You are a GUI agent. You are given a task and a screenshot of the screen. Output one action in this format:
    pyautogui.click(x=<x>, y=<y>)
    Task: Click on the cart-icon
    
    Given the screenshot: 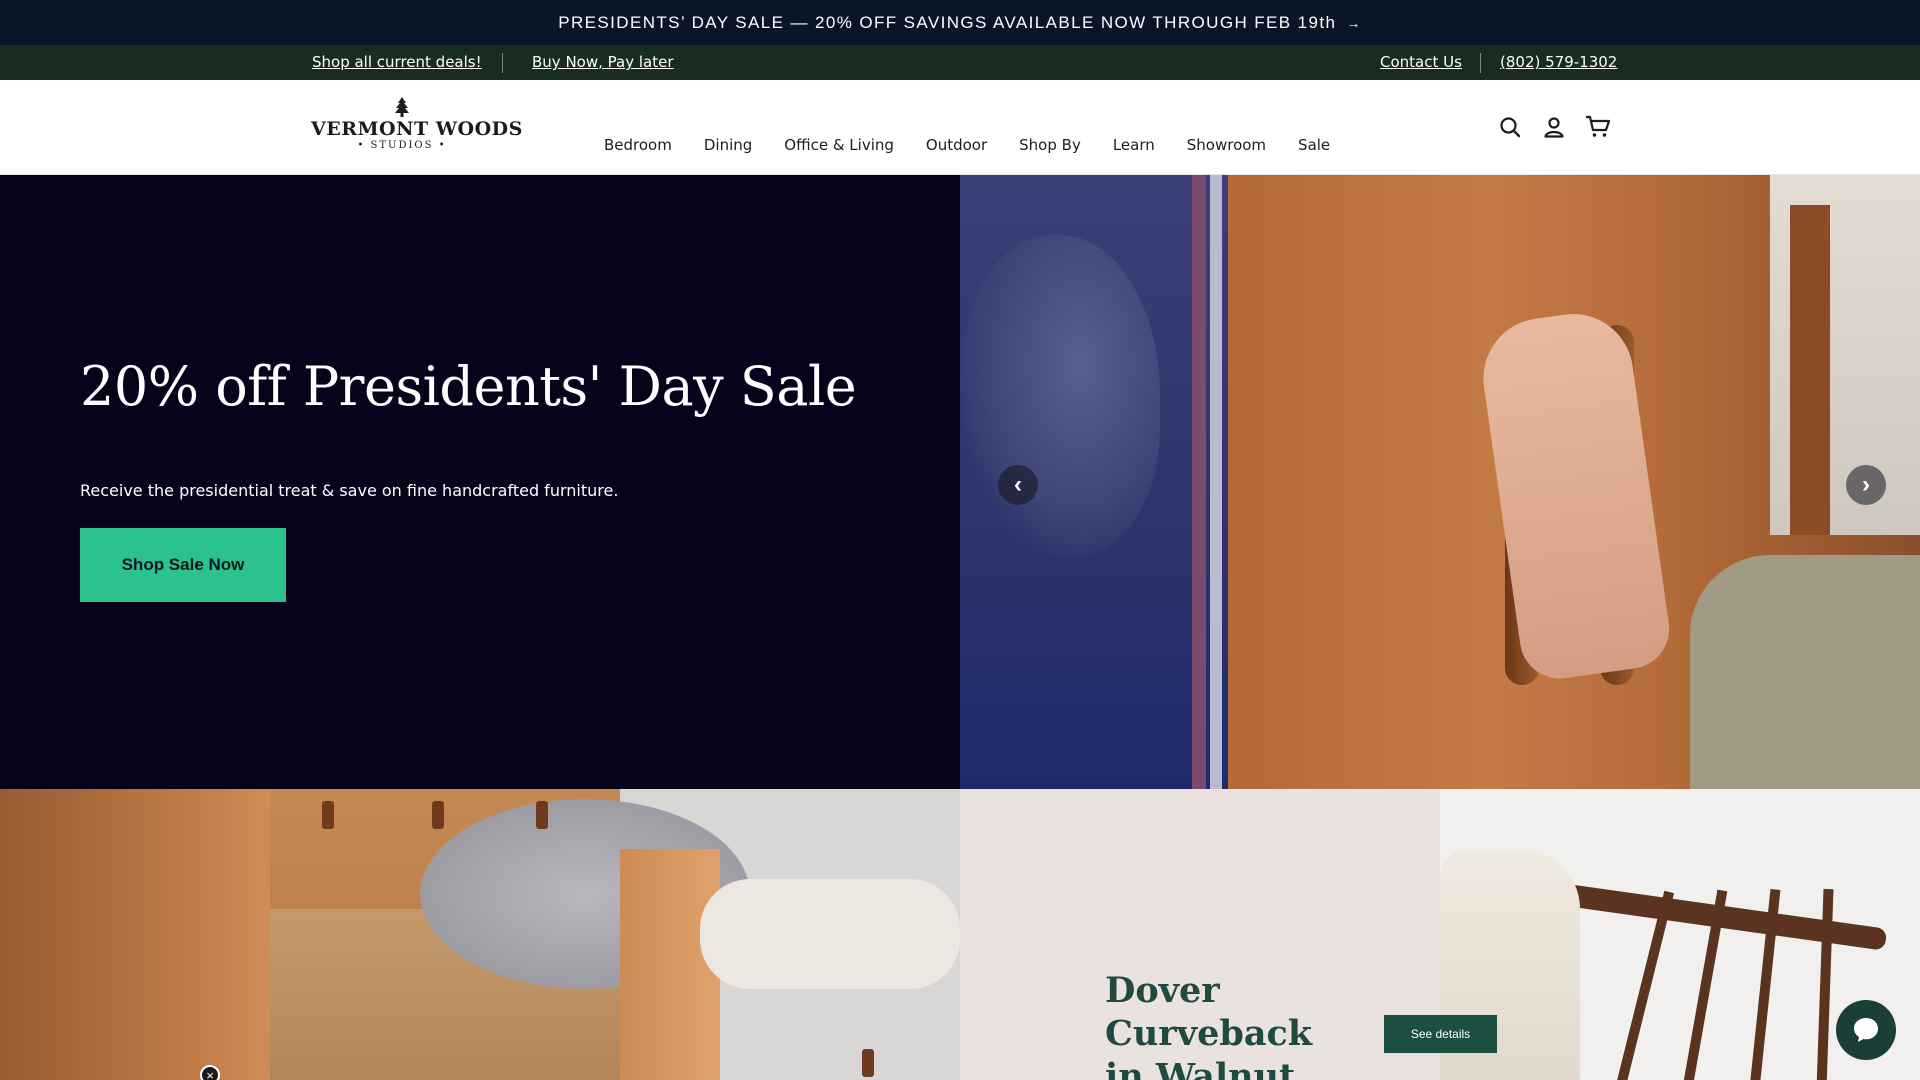 What is the action you would take?
    pyautogui.click(x=1598, y=127)
    